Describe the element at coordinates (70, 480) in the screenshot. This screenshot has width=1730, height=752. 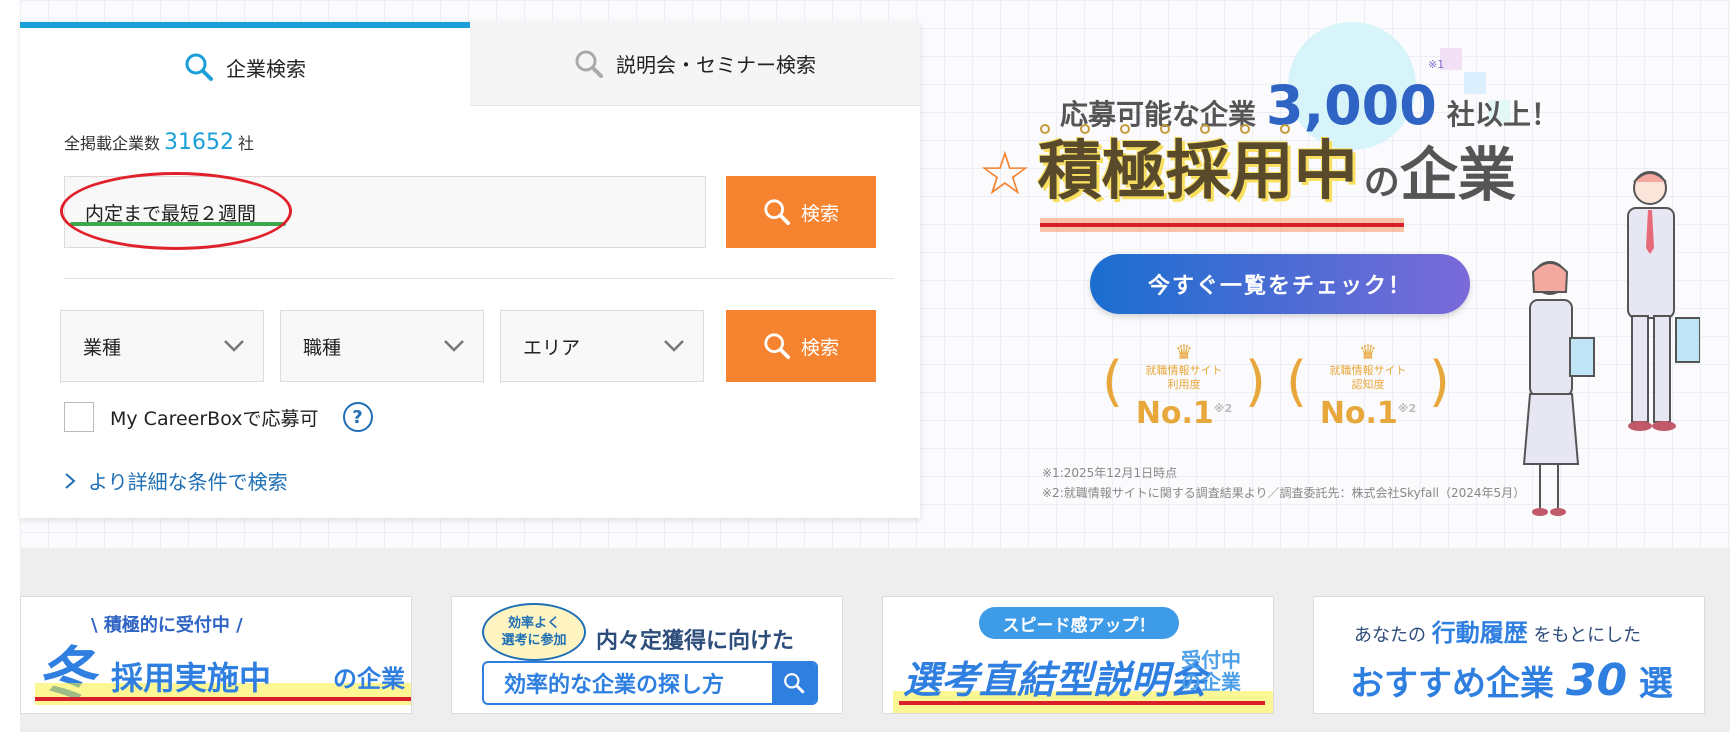
I see `chevron-right-icon` at that location.